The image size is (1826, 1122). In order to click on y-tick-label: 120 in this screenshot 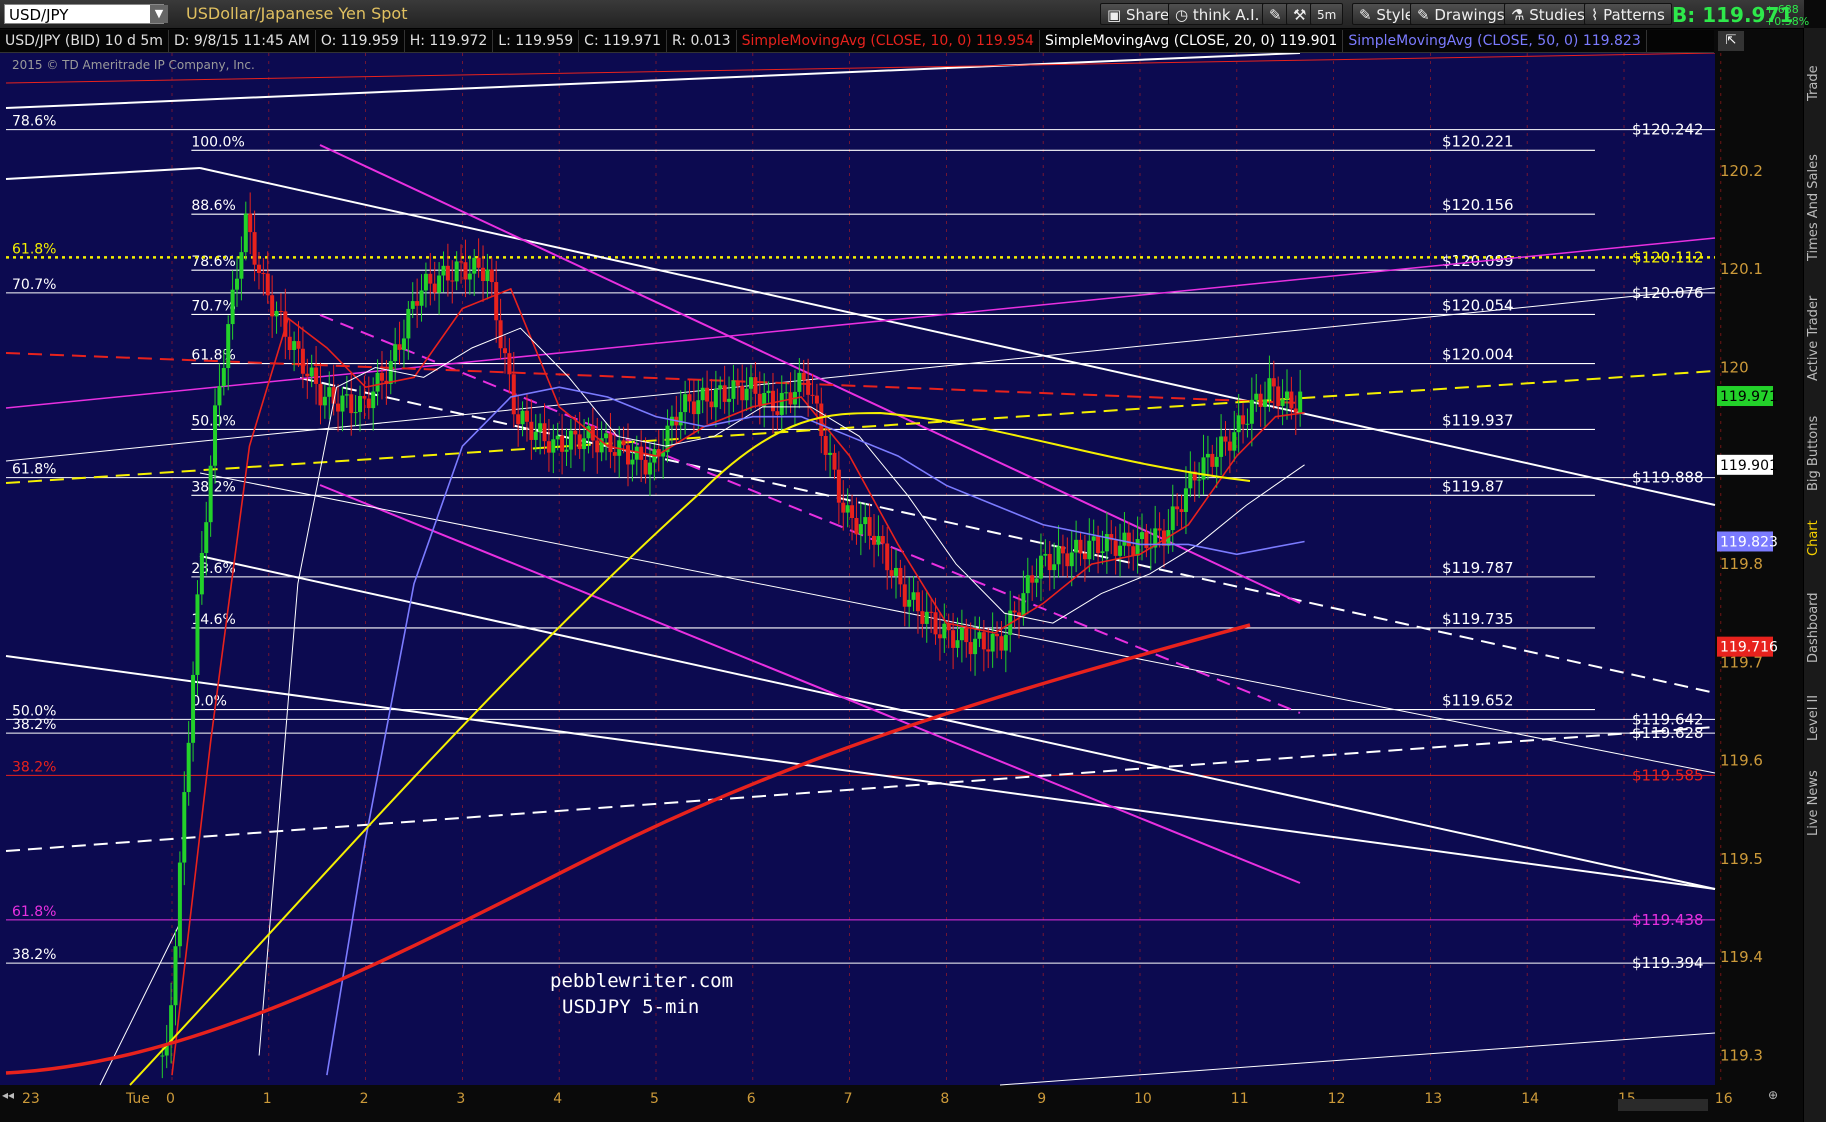, I will do `click(1734, 368)`.